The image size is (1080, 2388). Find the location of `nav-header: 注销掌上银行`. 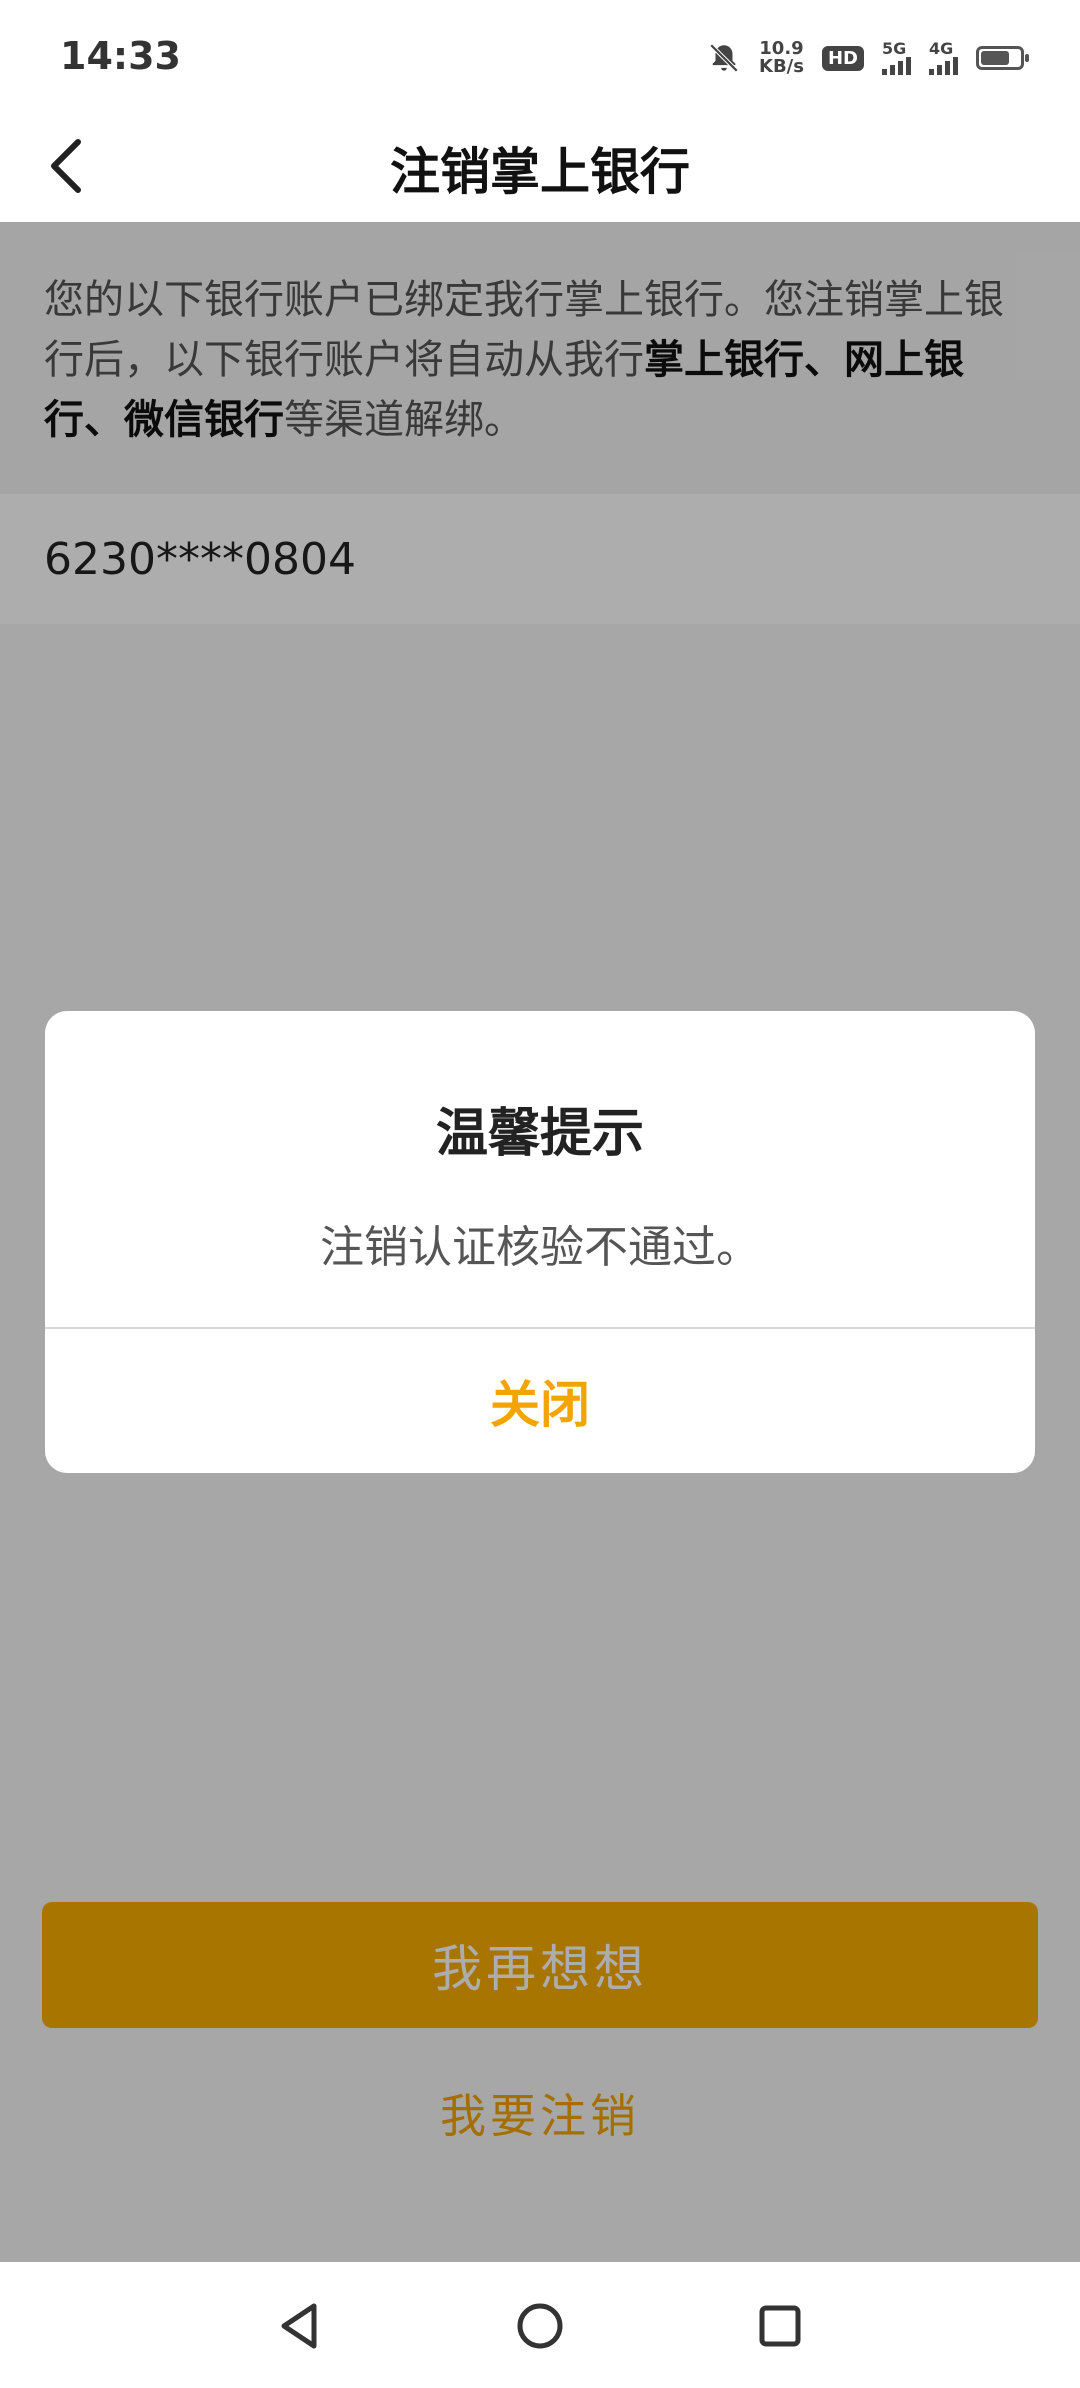

nav-header: 注销掌上银行 is located at coordinates (540, 167).